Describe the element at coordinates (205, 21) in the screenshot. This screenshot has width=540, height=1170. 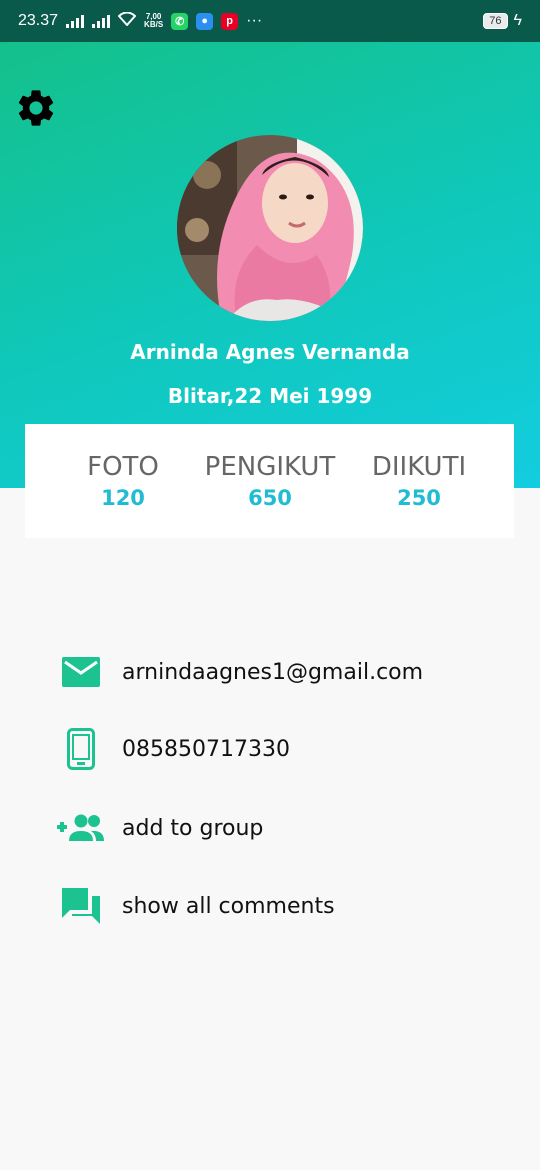
I see `messenger-icon: ●` at that location.